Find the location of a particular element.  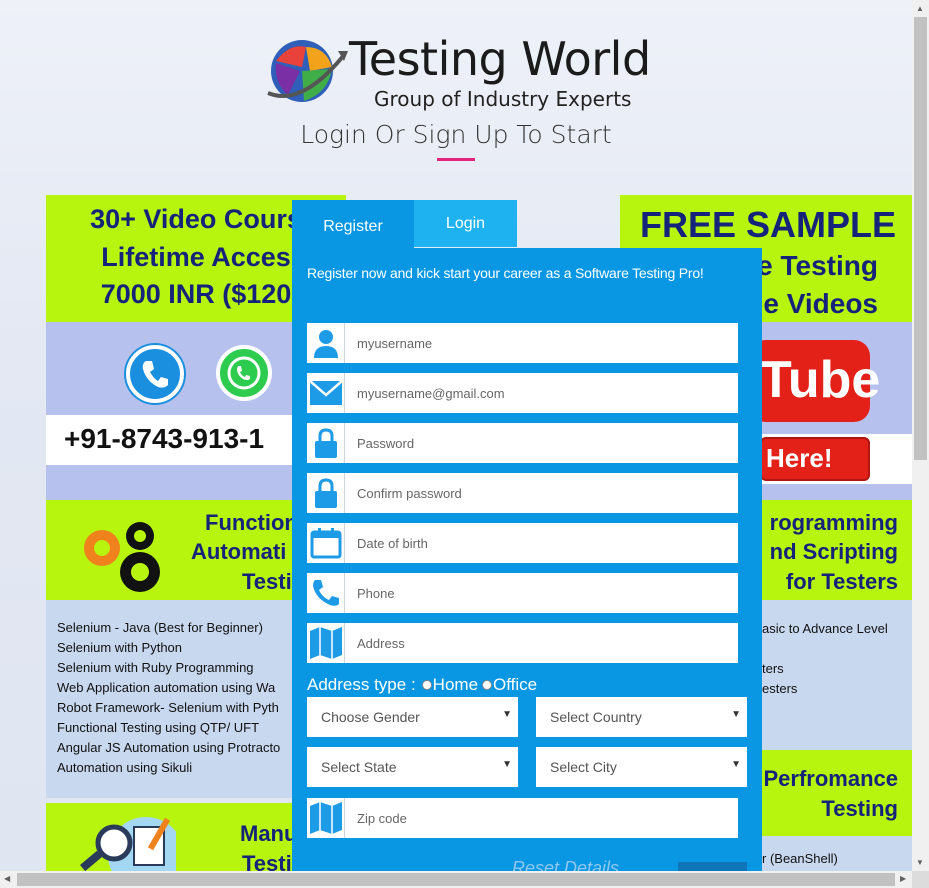

password-input is located at coordinates (542, 443).